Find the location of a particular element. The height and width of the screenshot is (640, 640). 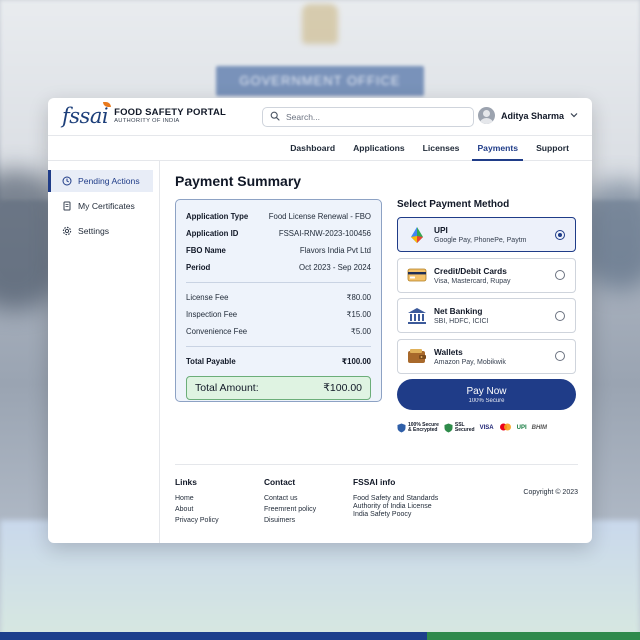

fee-row: Convenience Fee ₹5.00 is located at coordinates (278, 331).